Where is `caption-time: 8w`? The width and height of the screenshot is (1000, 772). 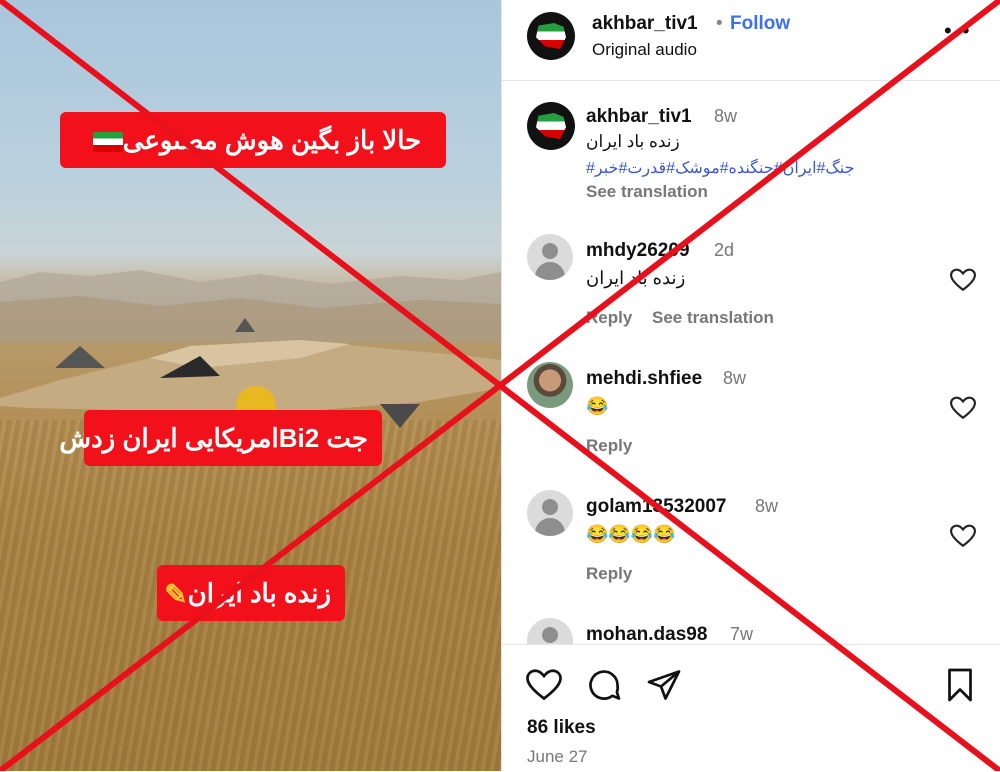 caption-time: 8w is located at coordinates (726, 116).